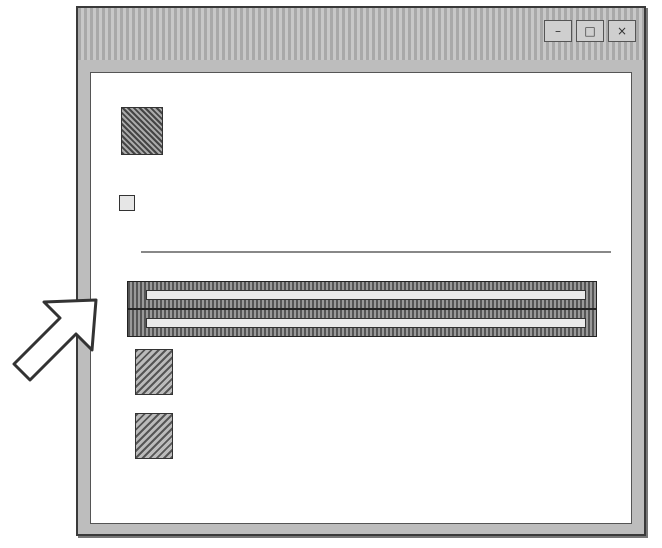 The image size is (662, 548). I want to click on option-checkbox-row, so click(130, 203).